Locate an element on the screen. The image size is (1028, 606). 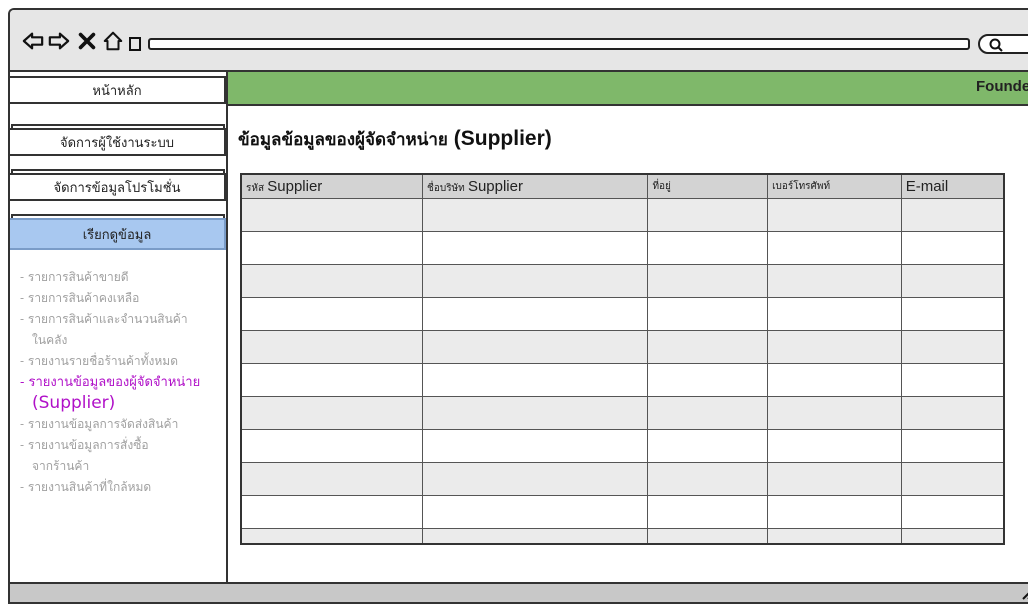
menu-view-data: เรียกดูข้อมูล is located at coordinates (118, 234).